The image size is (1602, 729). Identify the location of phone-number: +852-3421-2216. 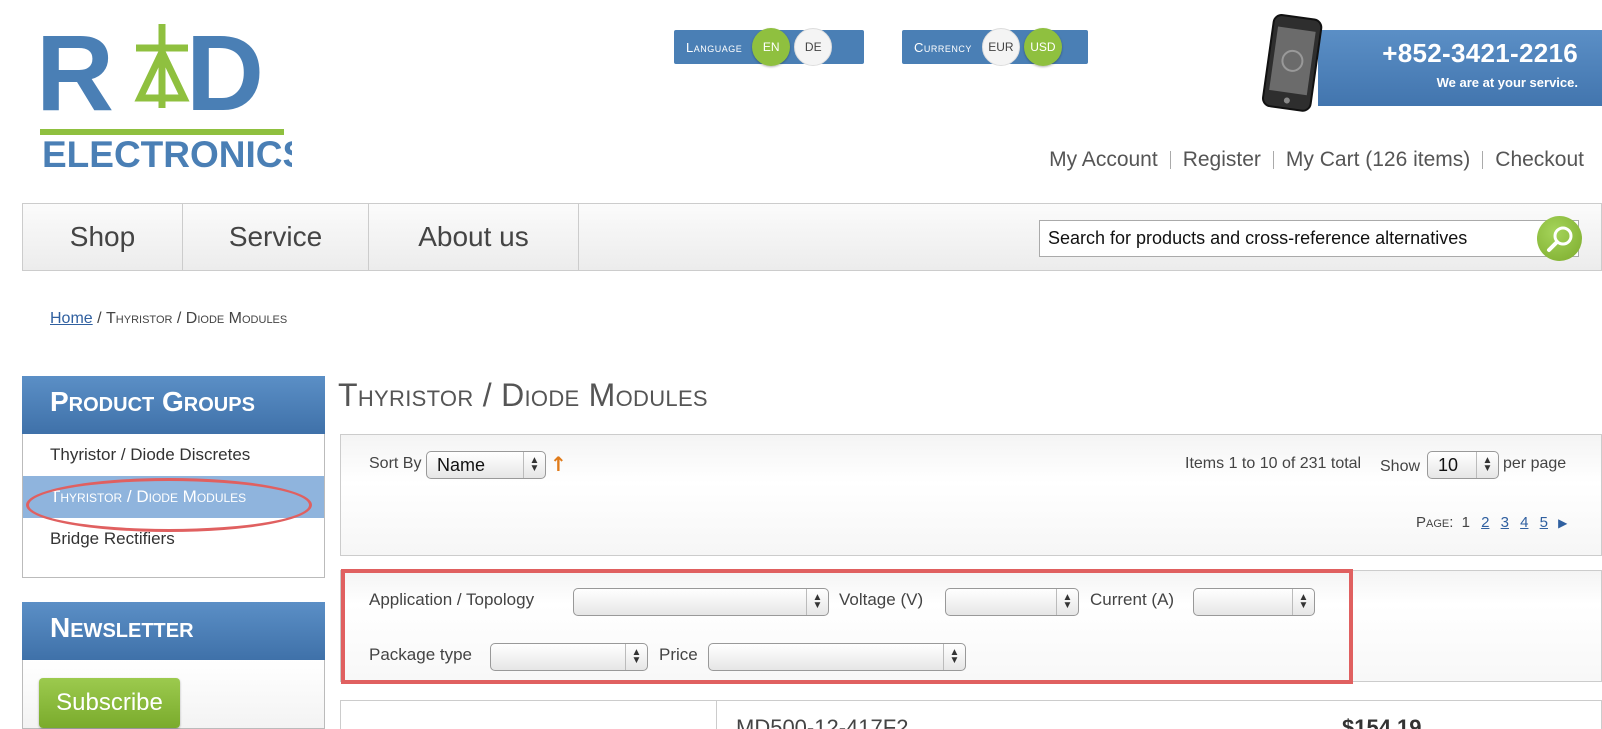
(1480, 53).